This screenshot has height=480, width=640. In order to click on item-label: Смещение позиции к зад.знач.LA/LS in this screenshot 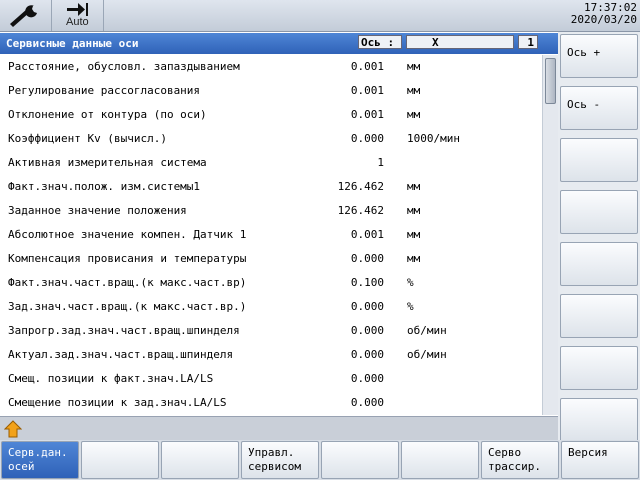, I will do `click(117, 402)`.